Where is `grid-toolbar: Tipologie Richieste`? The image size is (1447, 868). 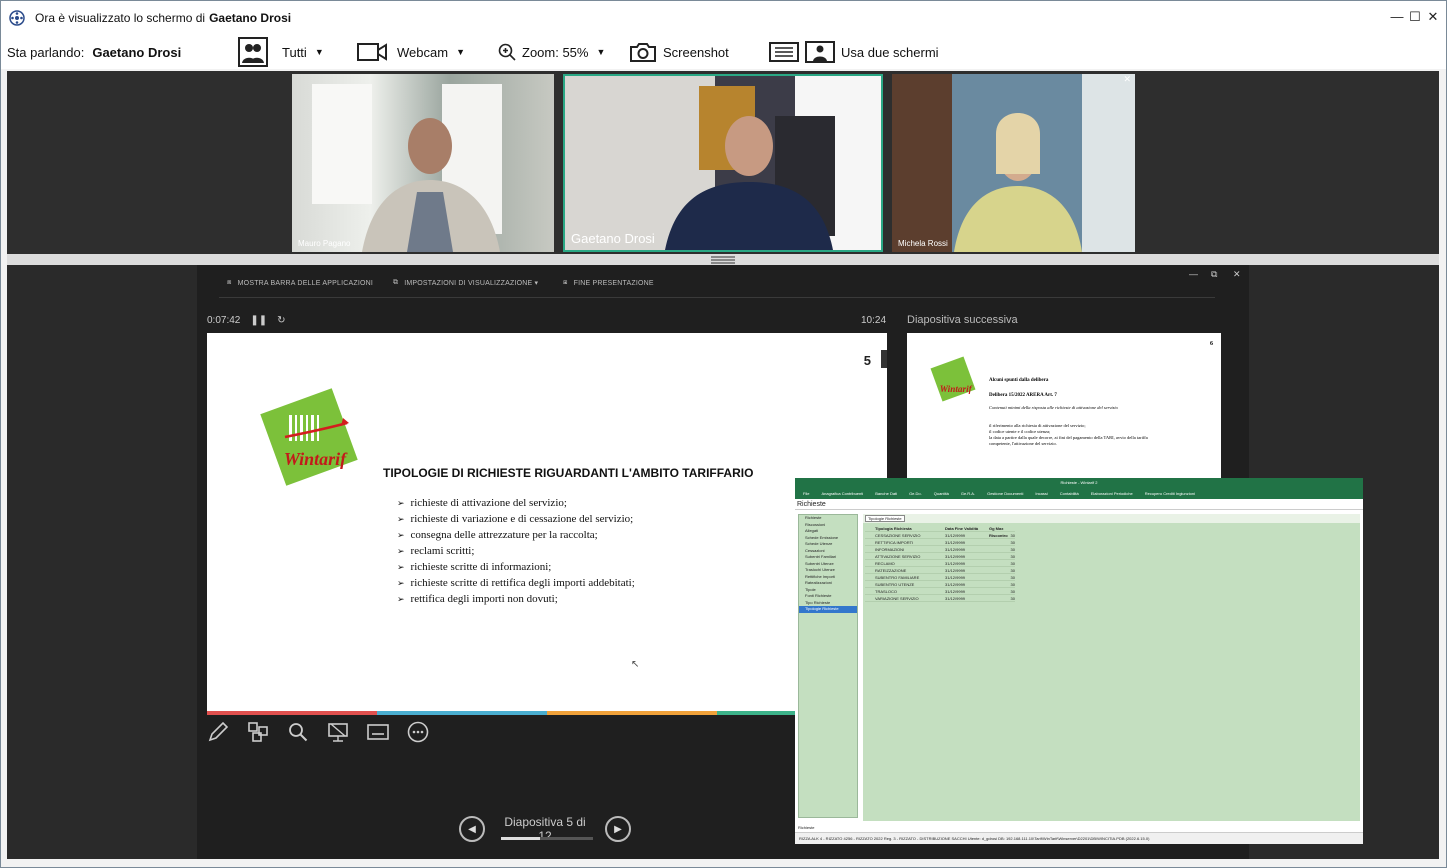
grid-toolbar: Tipologie Richieste is located at coordinates (1111, 518).